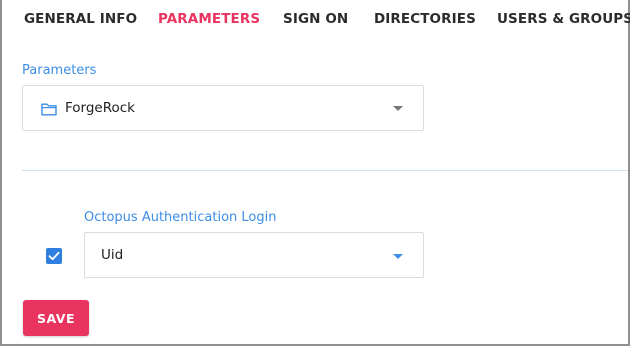  I want to click on auth-login-label: Octopus Authentication Login, so click(180, 217).